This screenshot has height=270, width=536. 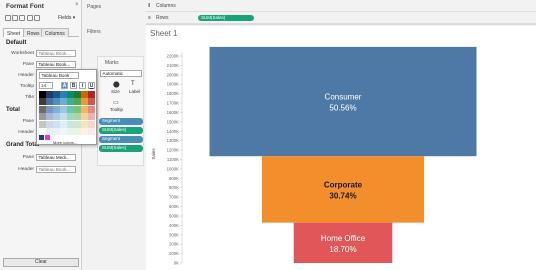 I want to click on y-tick-label: 1800K, so click(x=173, y=93).